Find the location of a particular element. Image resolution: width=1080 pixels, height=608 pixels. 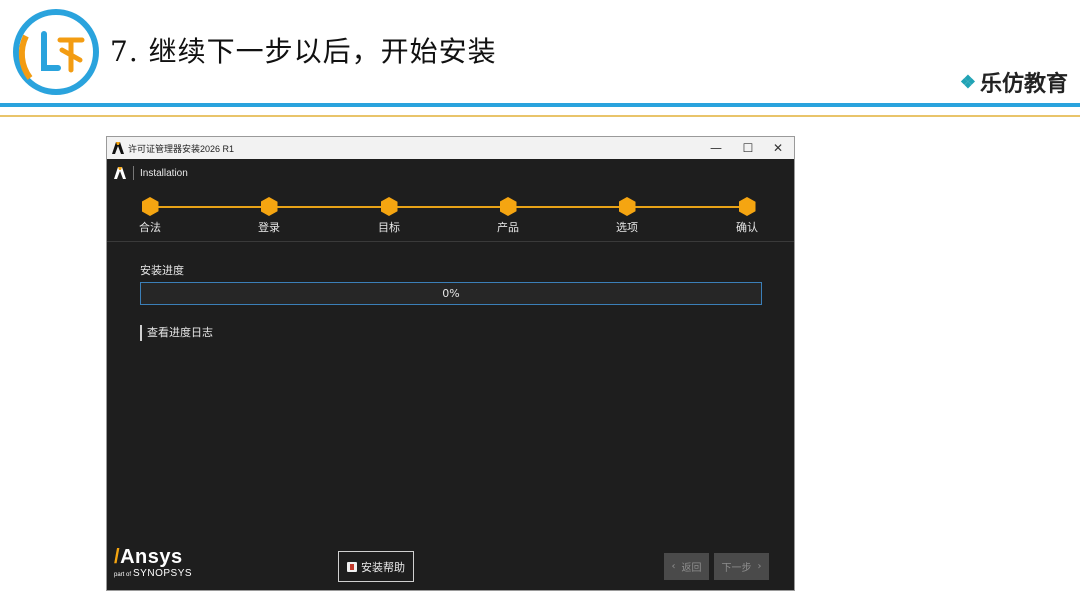

step-login: 登录 is located at coordinates (269, 216).